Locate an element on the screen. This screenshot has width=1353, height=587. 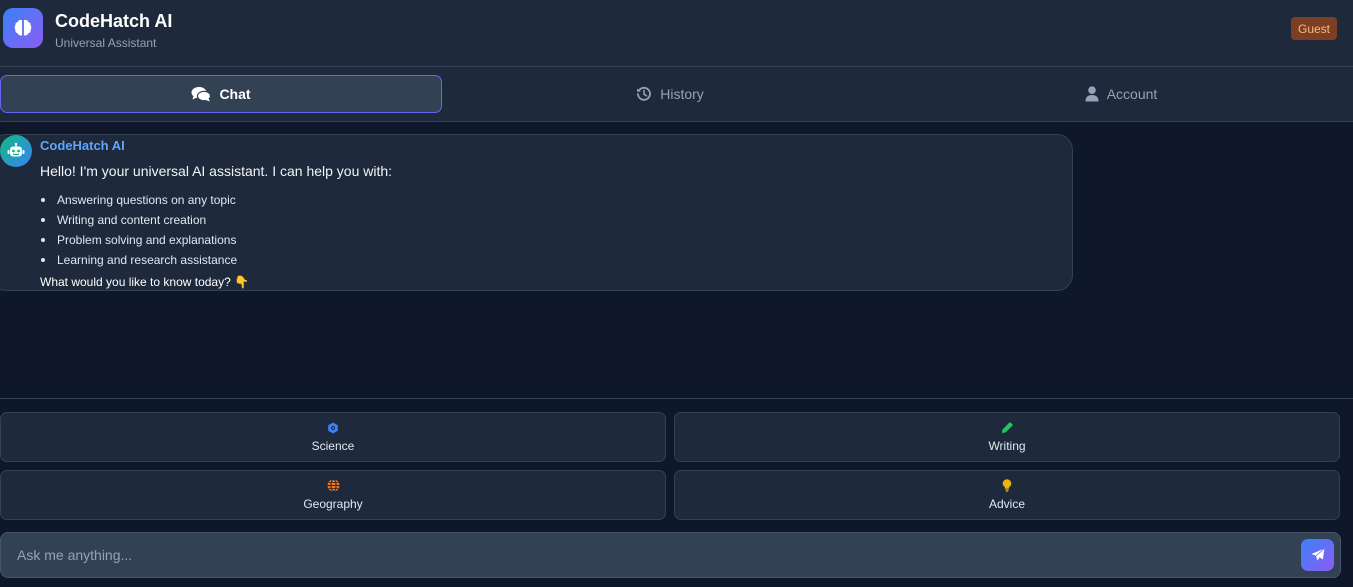
user-icon is located at coordinates (1092, 94).